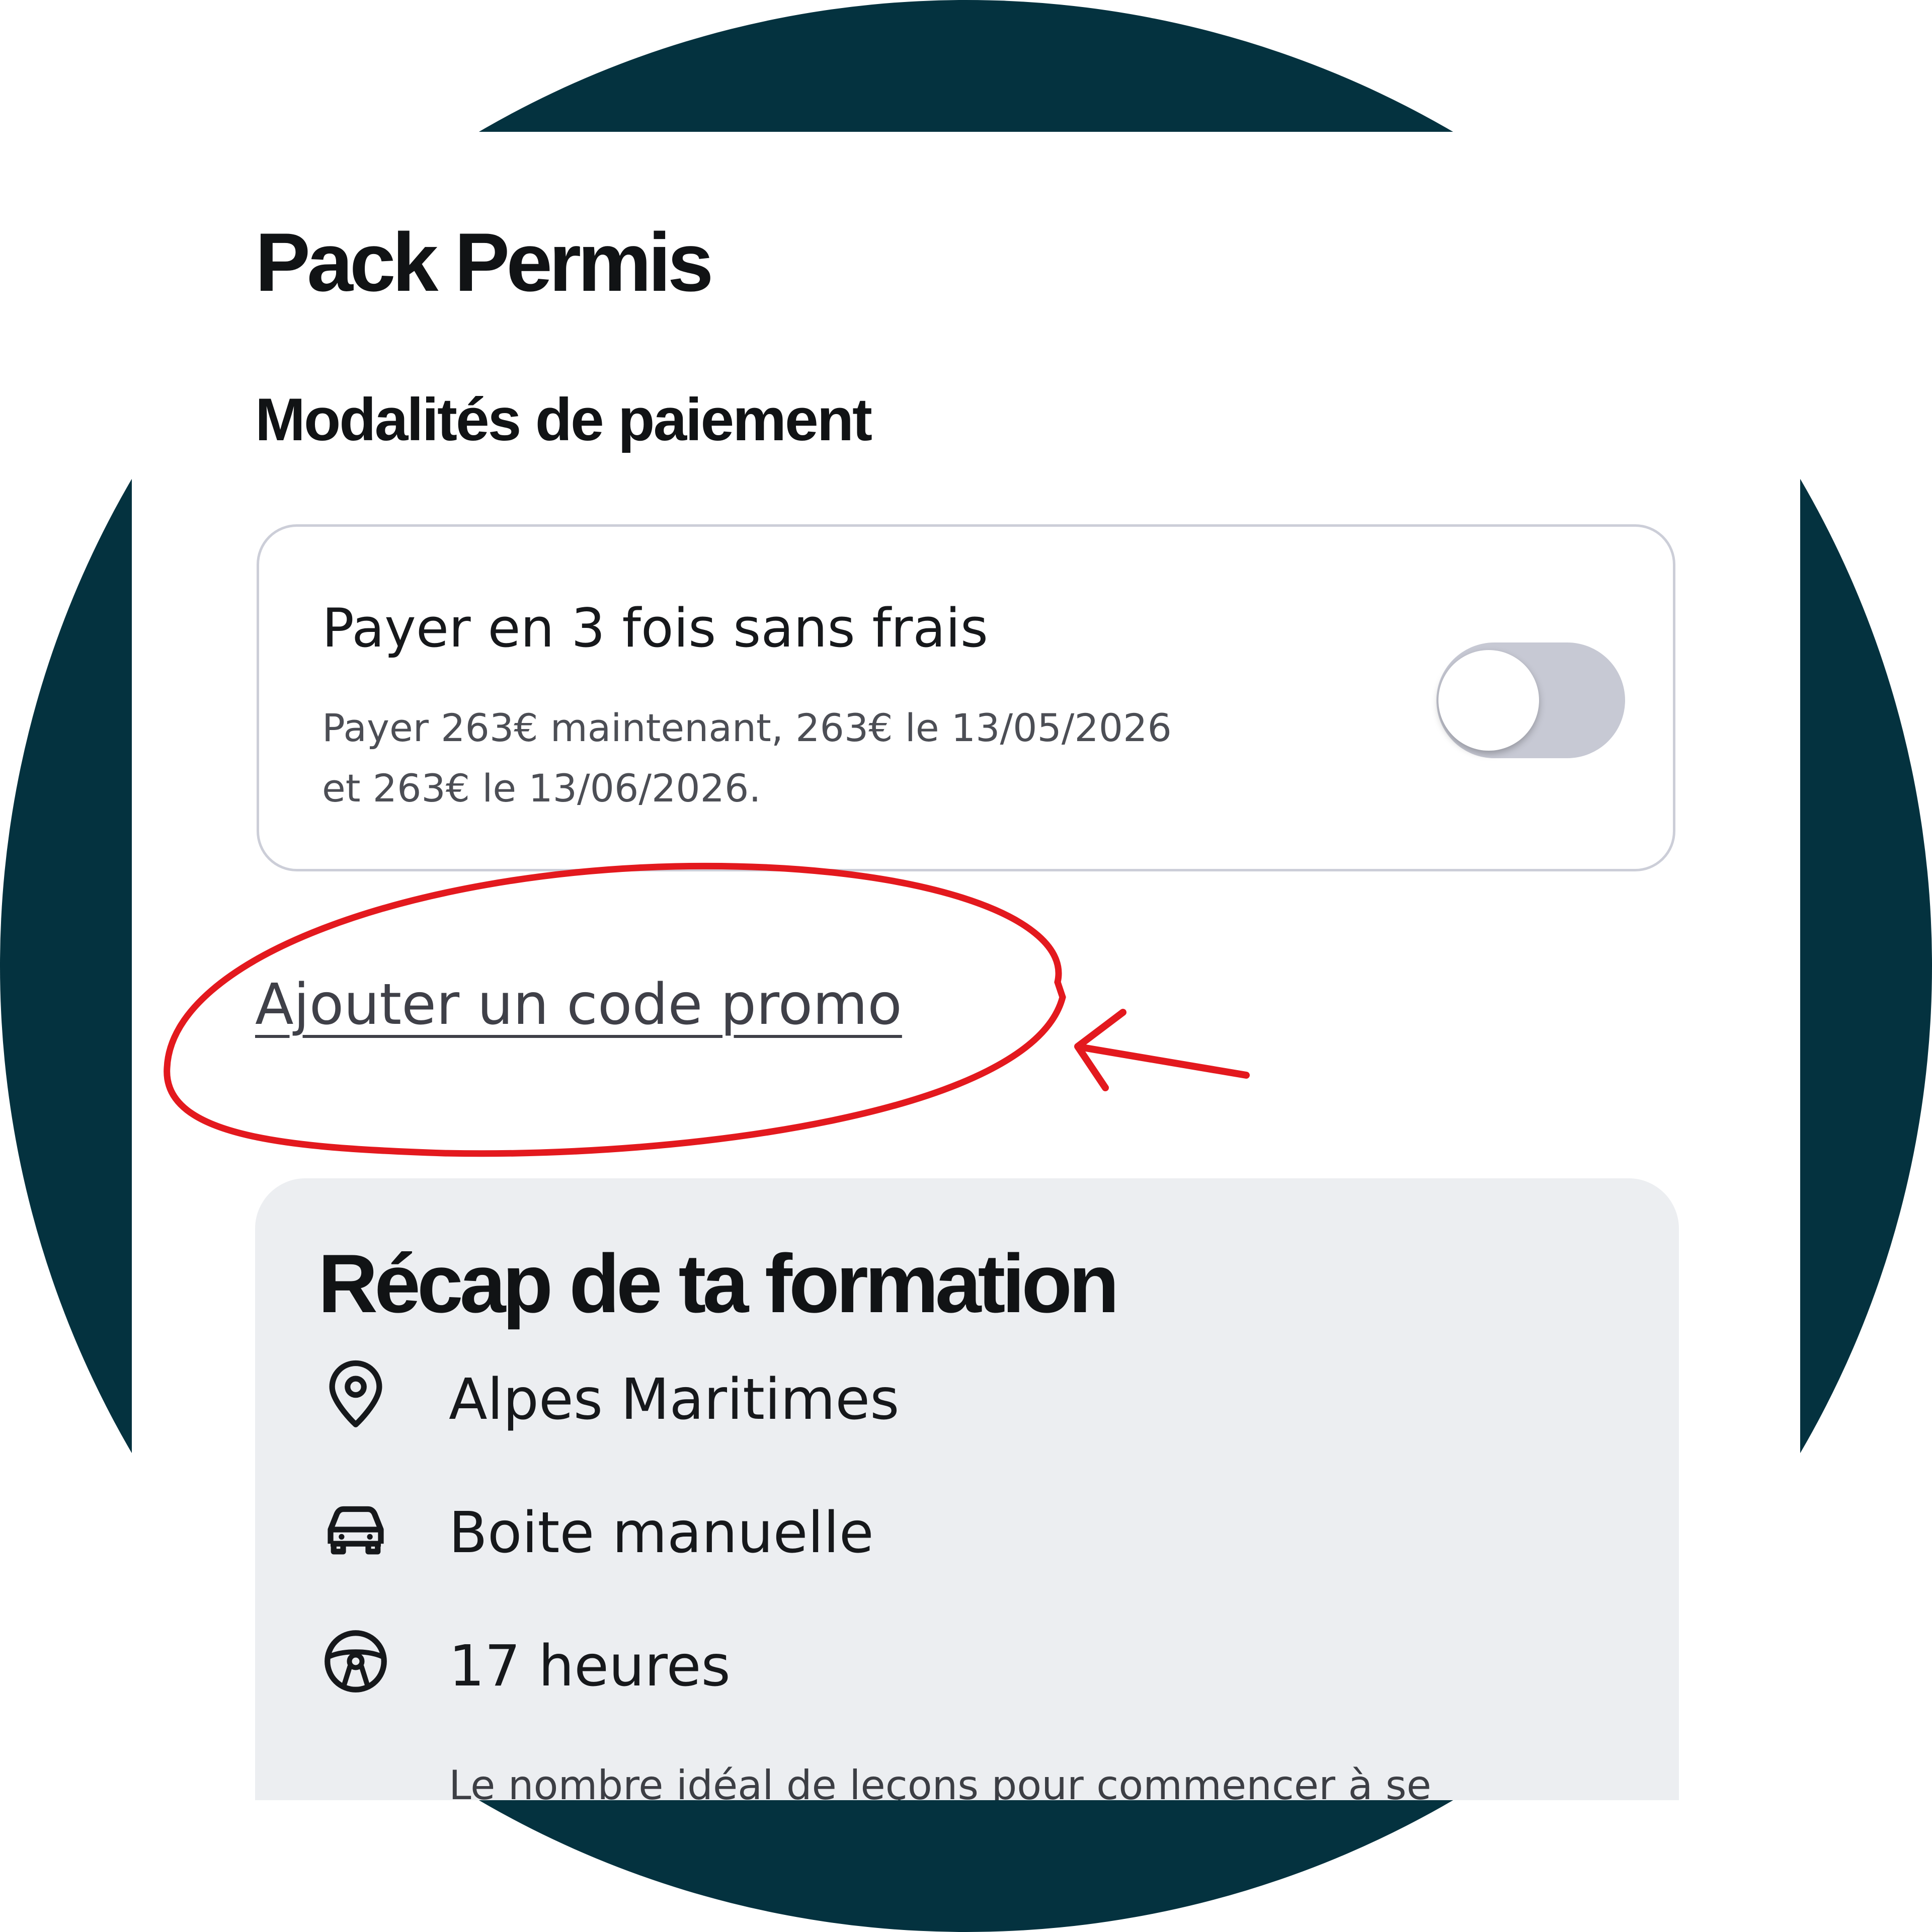  I want to click on recap-item-location: Alpes Maritimes, so click(675, 1399).